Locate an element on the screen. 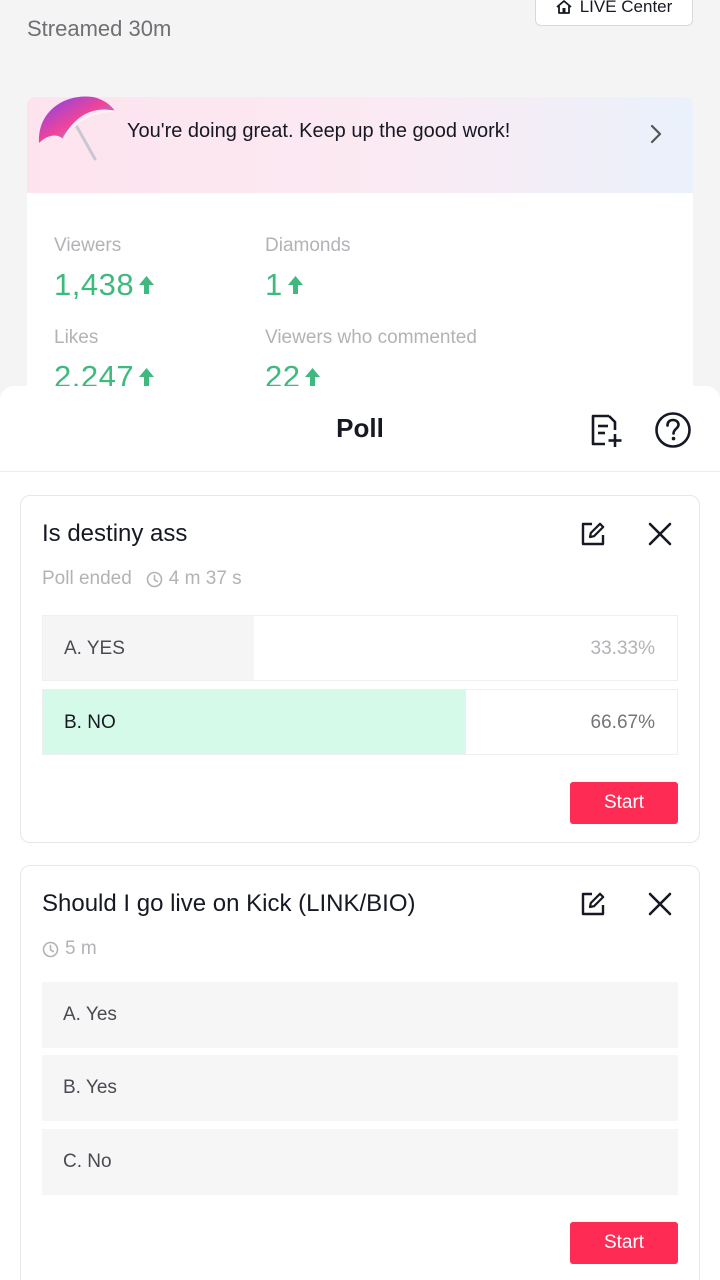 The width and height of the screenshot is (720, 1280). poll-option: B. Yes is located at coordinates (360, 1088).